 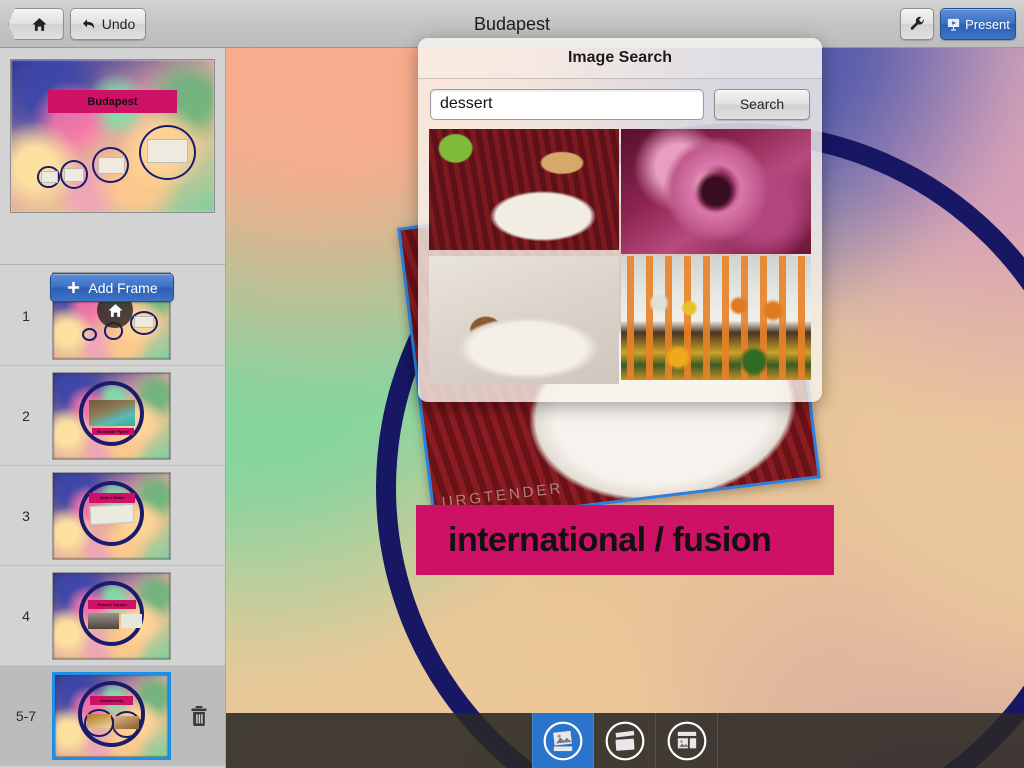 I want to click on add-frame-button: Add Frame, so click(x=112, y=287).